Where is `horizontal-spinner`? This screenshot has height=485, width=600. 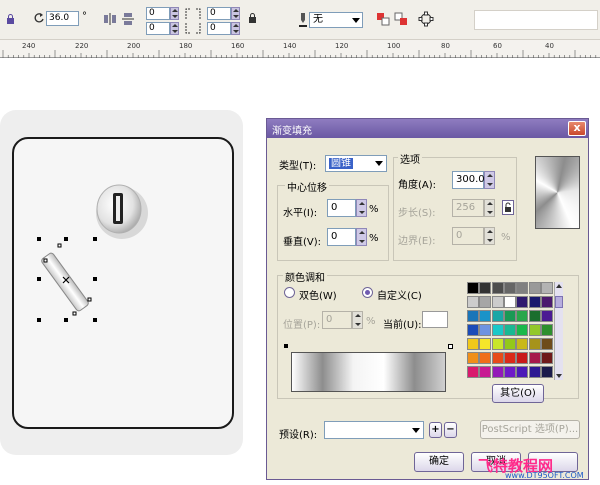 horizontal-spinner is located at coordinates (361, 208).